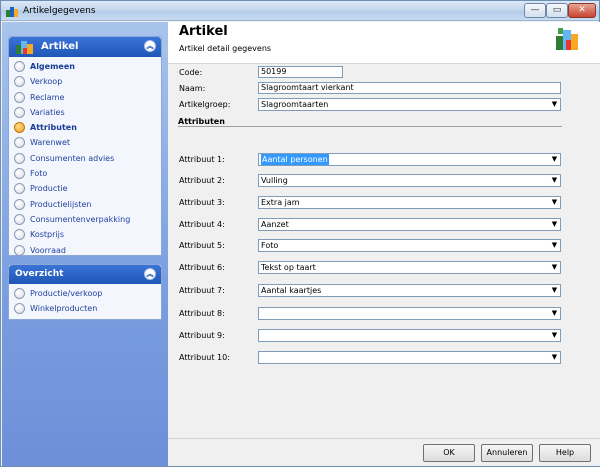  I want to click on maximize-button: ▭, so click(557, 10).